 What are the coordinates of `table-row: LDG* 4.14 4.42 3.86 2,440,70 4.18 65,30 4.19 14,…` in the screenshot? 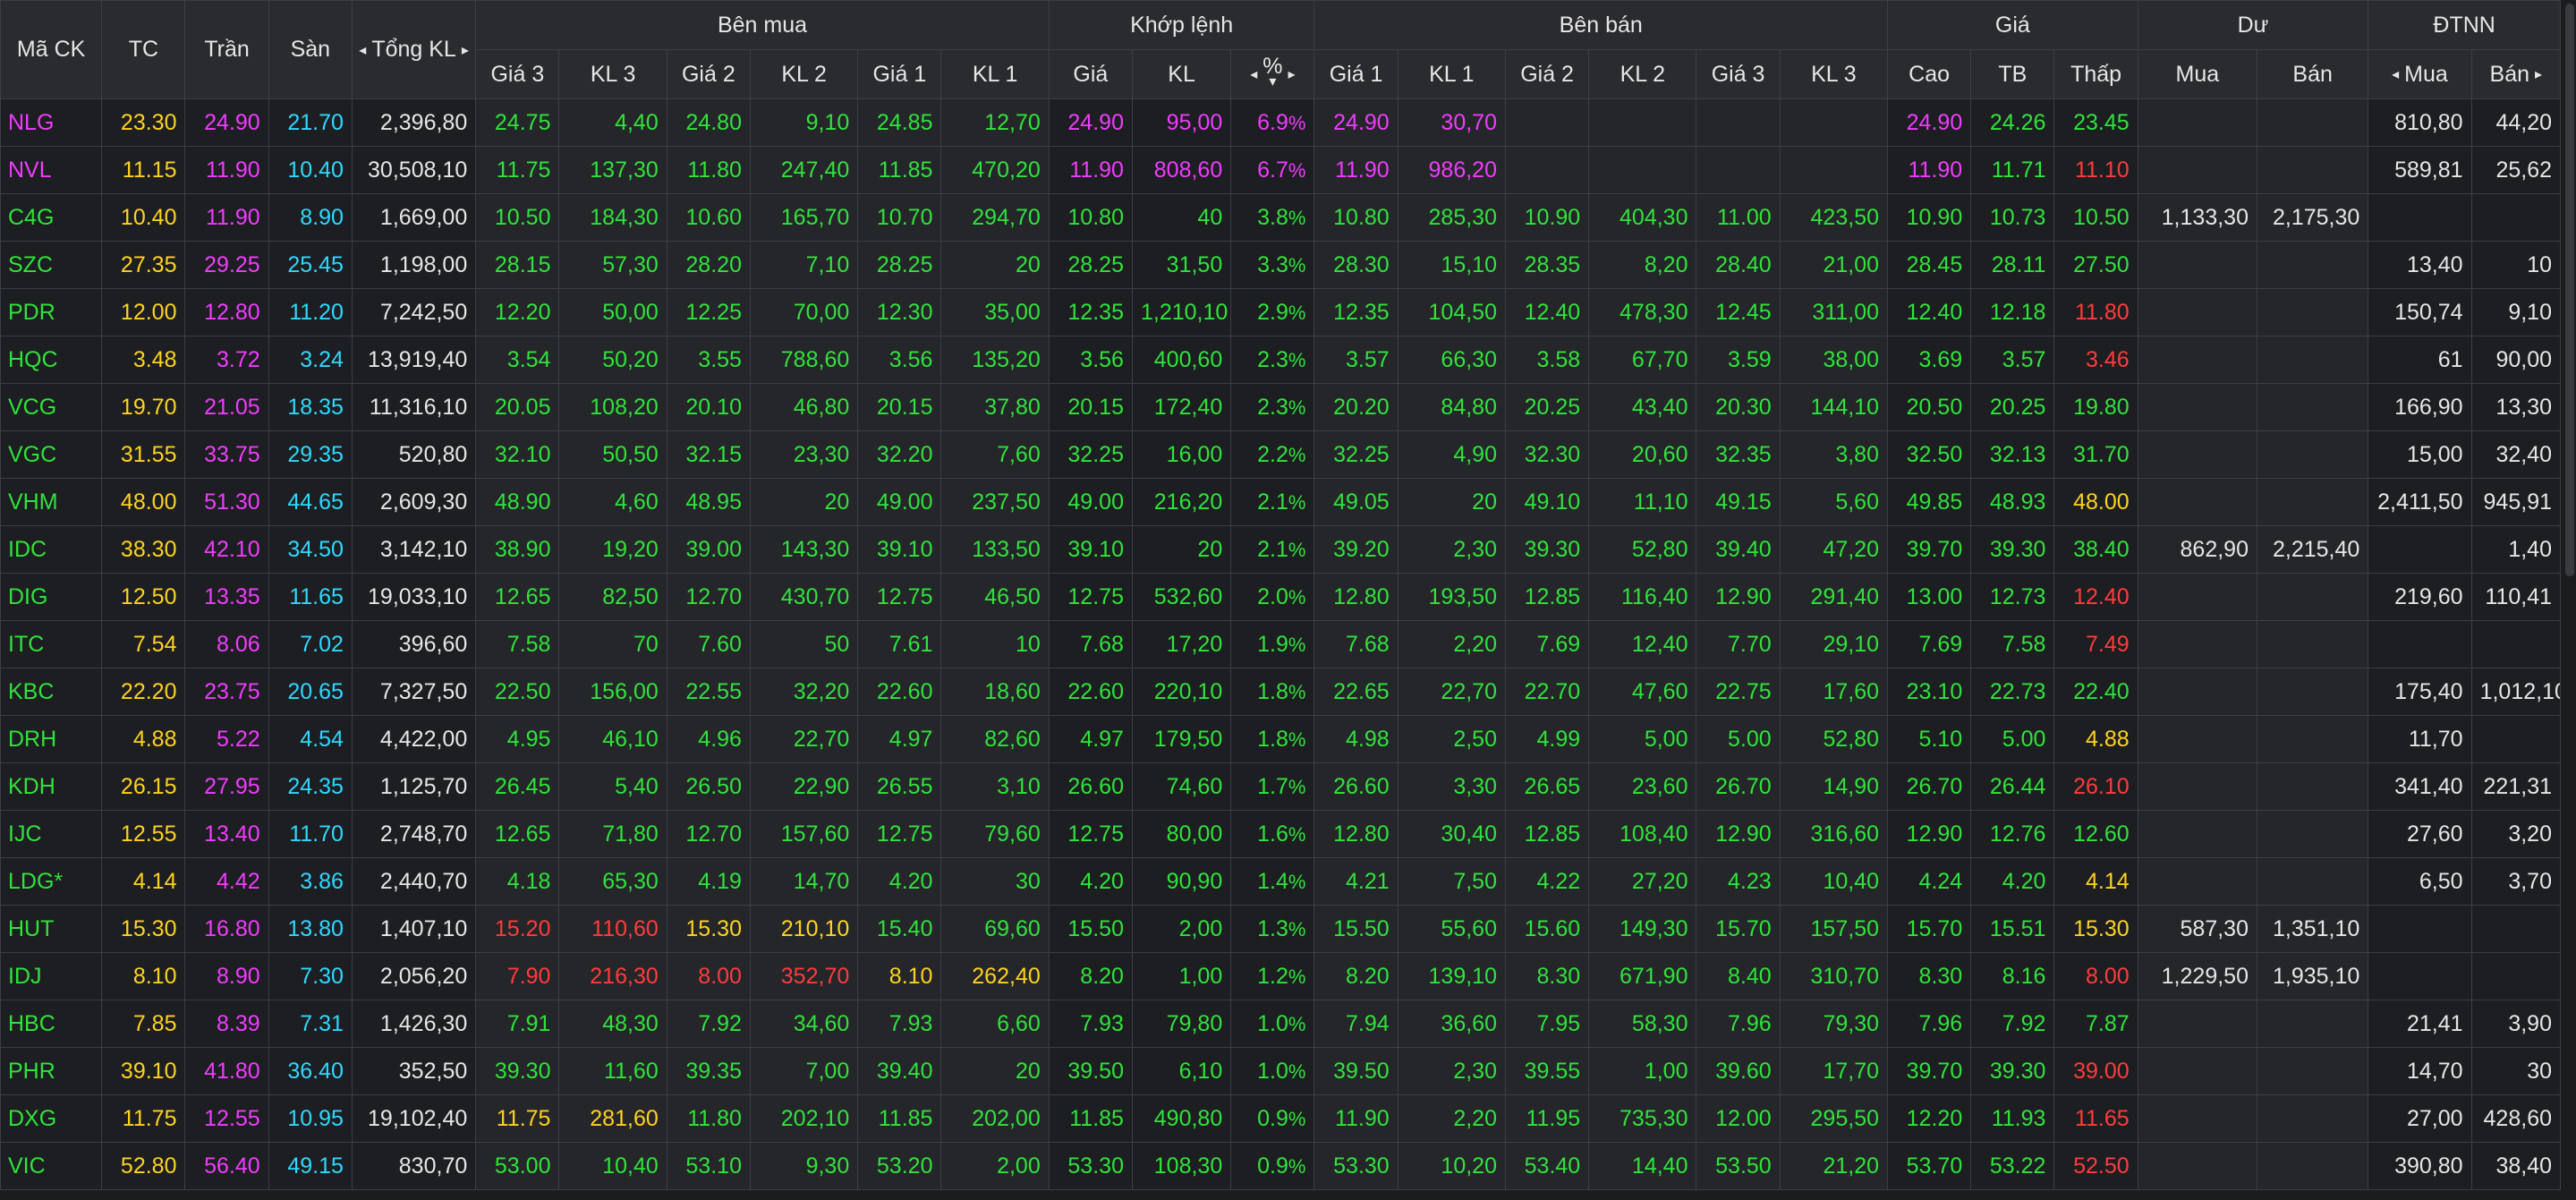 It's located at (1281, 881).